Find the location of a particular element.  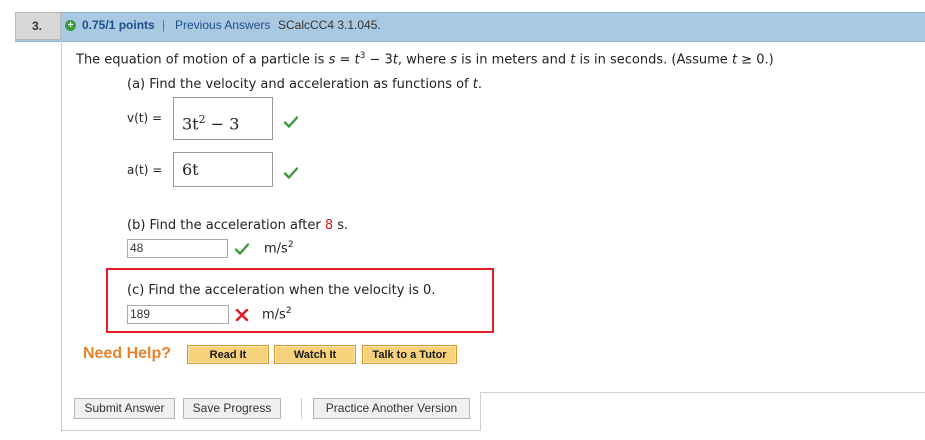

watch-it-button: Watch It is located at coordinates (315, 354).